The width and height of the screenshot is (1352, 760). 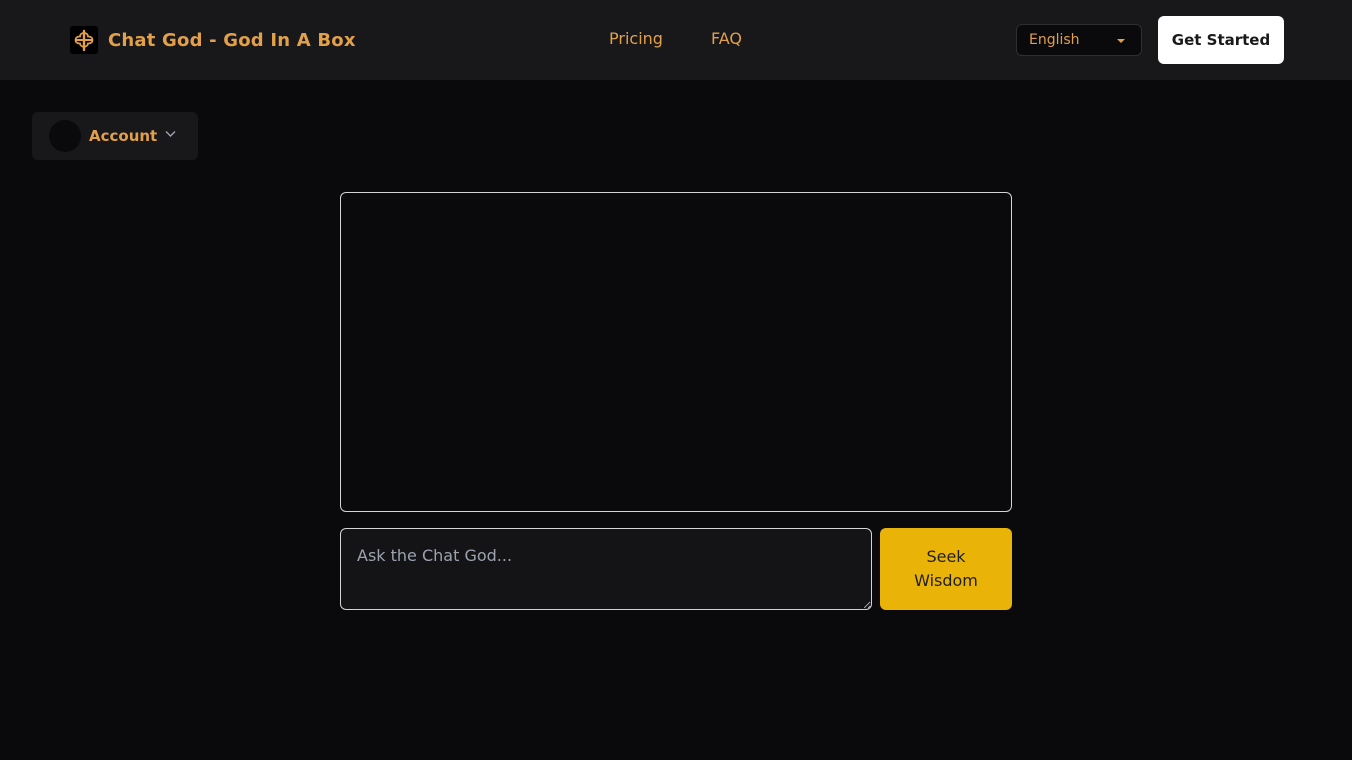 What do you see at coordinates (1221, 40) in the screenshot?
I see `get-started-button: Get Started` at bounding box center [1221, 40].